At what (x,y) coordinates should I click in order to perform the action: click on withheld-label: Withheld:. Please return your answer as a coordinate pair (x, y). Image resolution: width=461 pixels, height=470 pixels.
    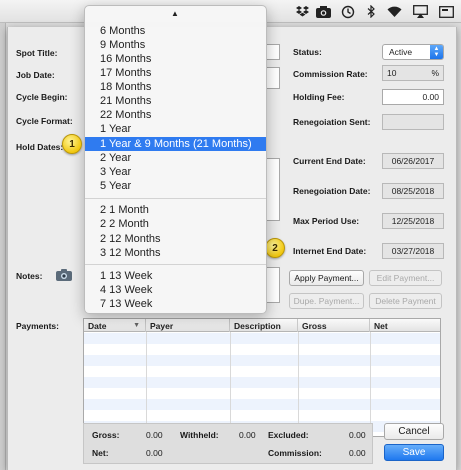
    Looking at the image, I should click on (199, 435).